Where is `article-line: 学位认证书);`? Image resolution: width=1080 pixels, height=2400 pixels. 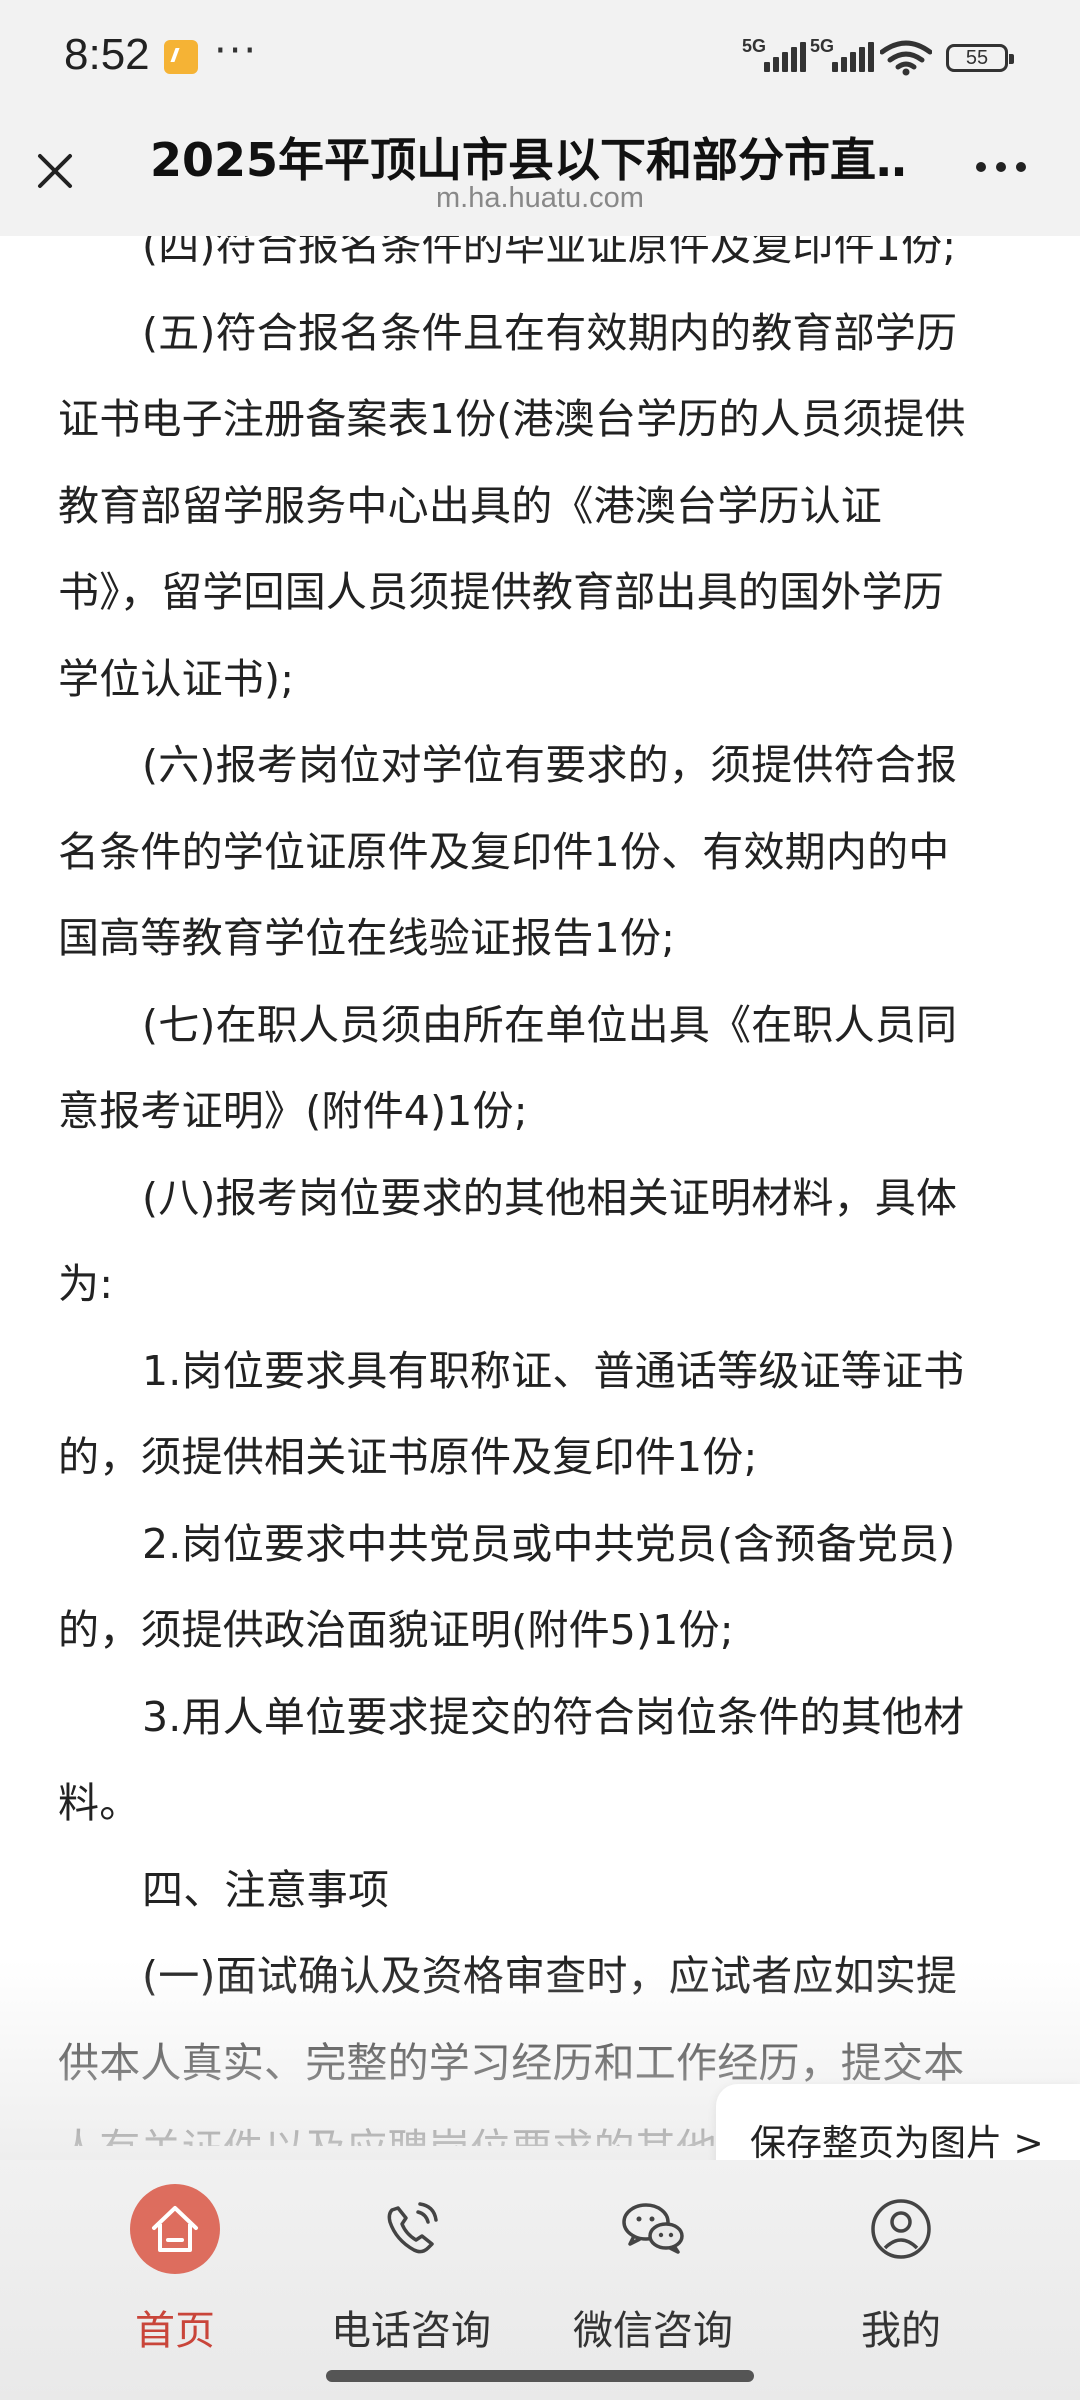 article-line: 学位认证书); is located at coordinates (538, 679).